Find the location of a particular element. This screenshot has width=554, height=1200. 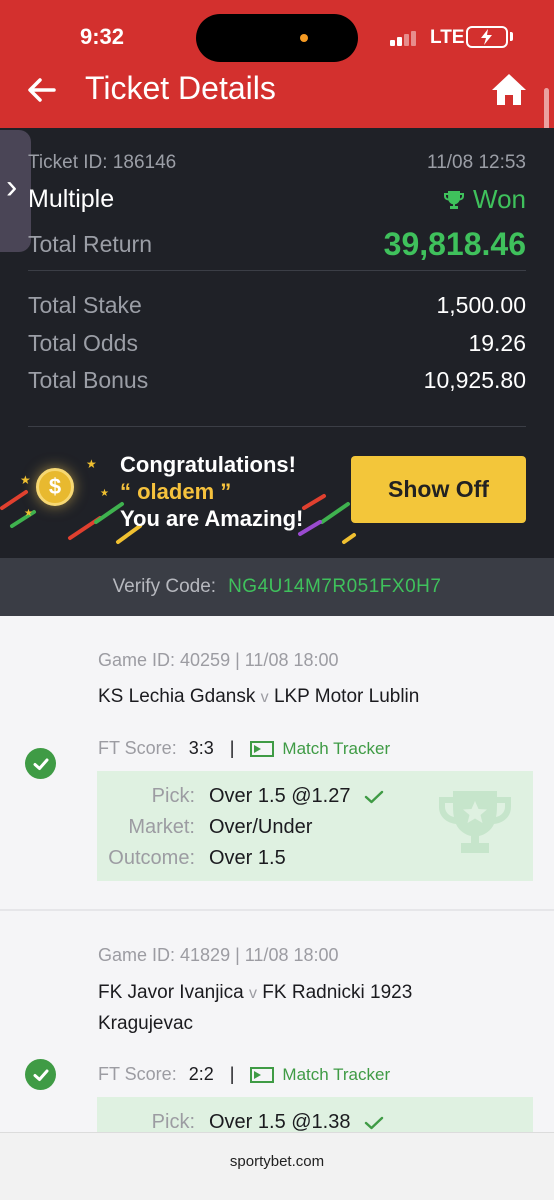

recording-indicator-icon is located at coordinates (304, 38).